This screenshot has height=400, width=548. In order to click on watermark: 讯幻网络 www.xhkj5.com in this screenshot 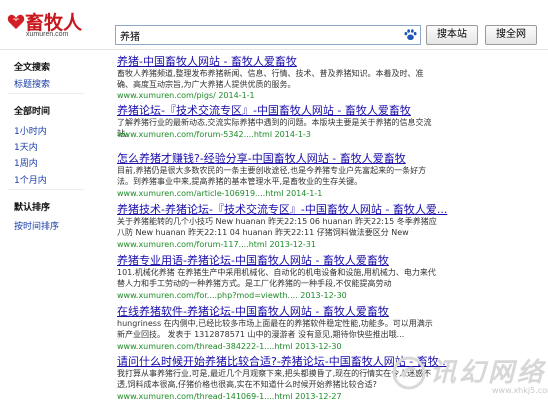, I will do `click(470, 375)`.